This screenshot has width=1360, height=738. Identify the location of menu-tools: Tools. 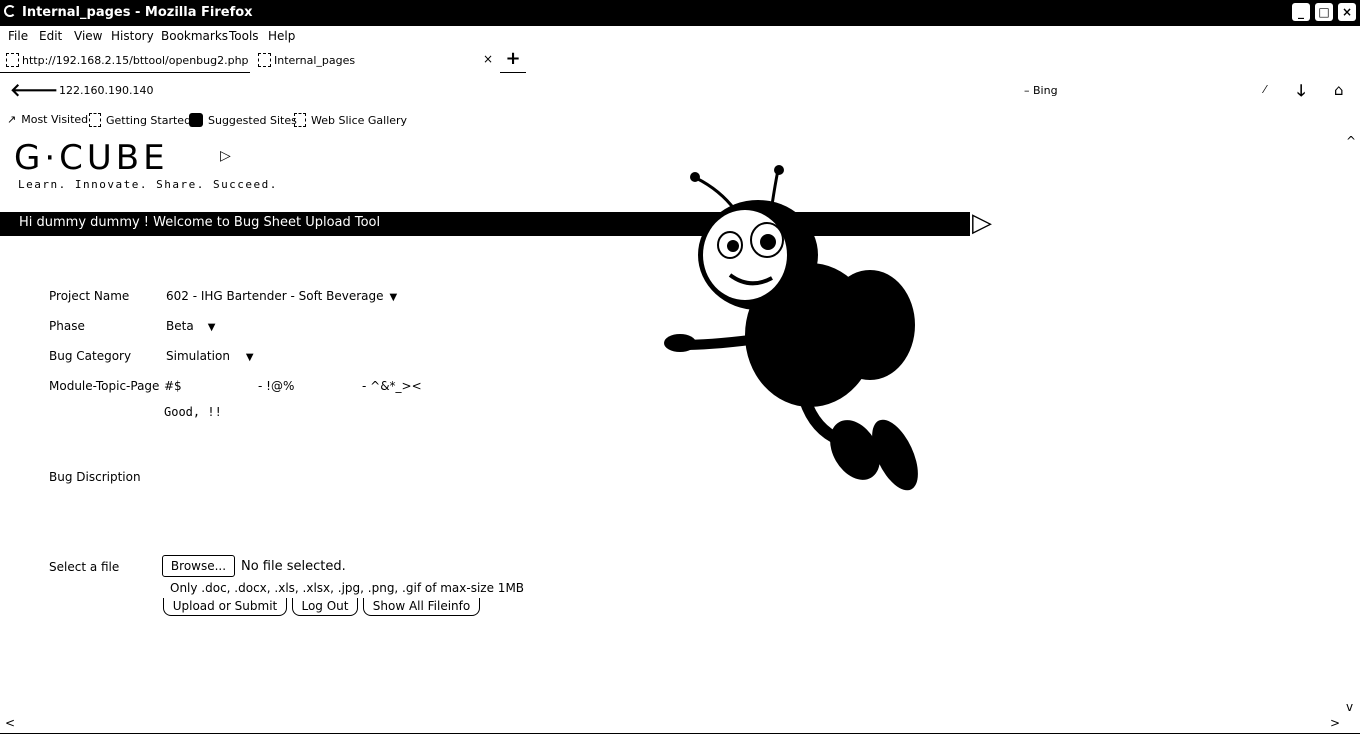
(244, 36).